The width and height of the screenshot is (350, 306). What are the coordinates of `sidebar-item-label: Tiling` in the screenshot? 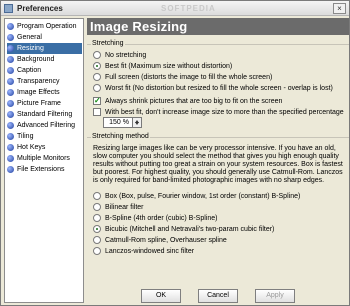 It's located at (25, 136).